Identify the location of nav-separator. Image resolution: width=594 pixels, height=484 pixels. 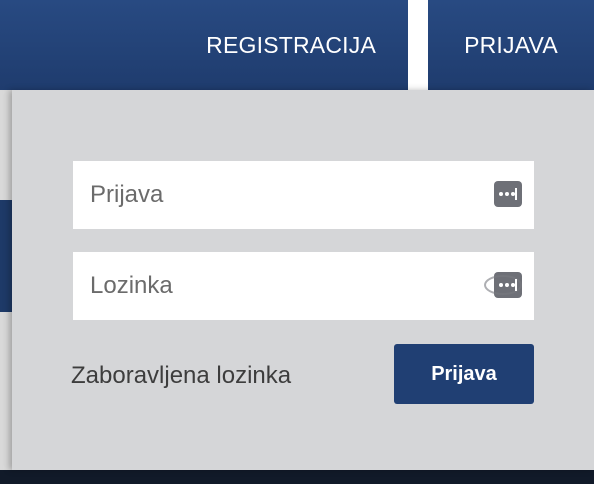
(418, 45).